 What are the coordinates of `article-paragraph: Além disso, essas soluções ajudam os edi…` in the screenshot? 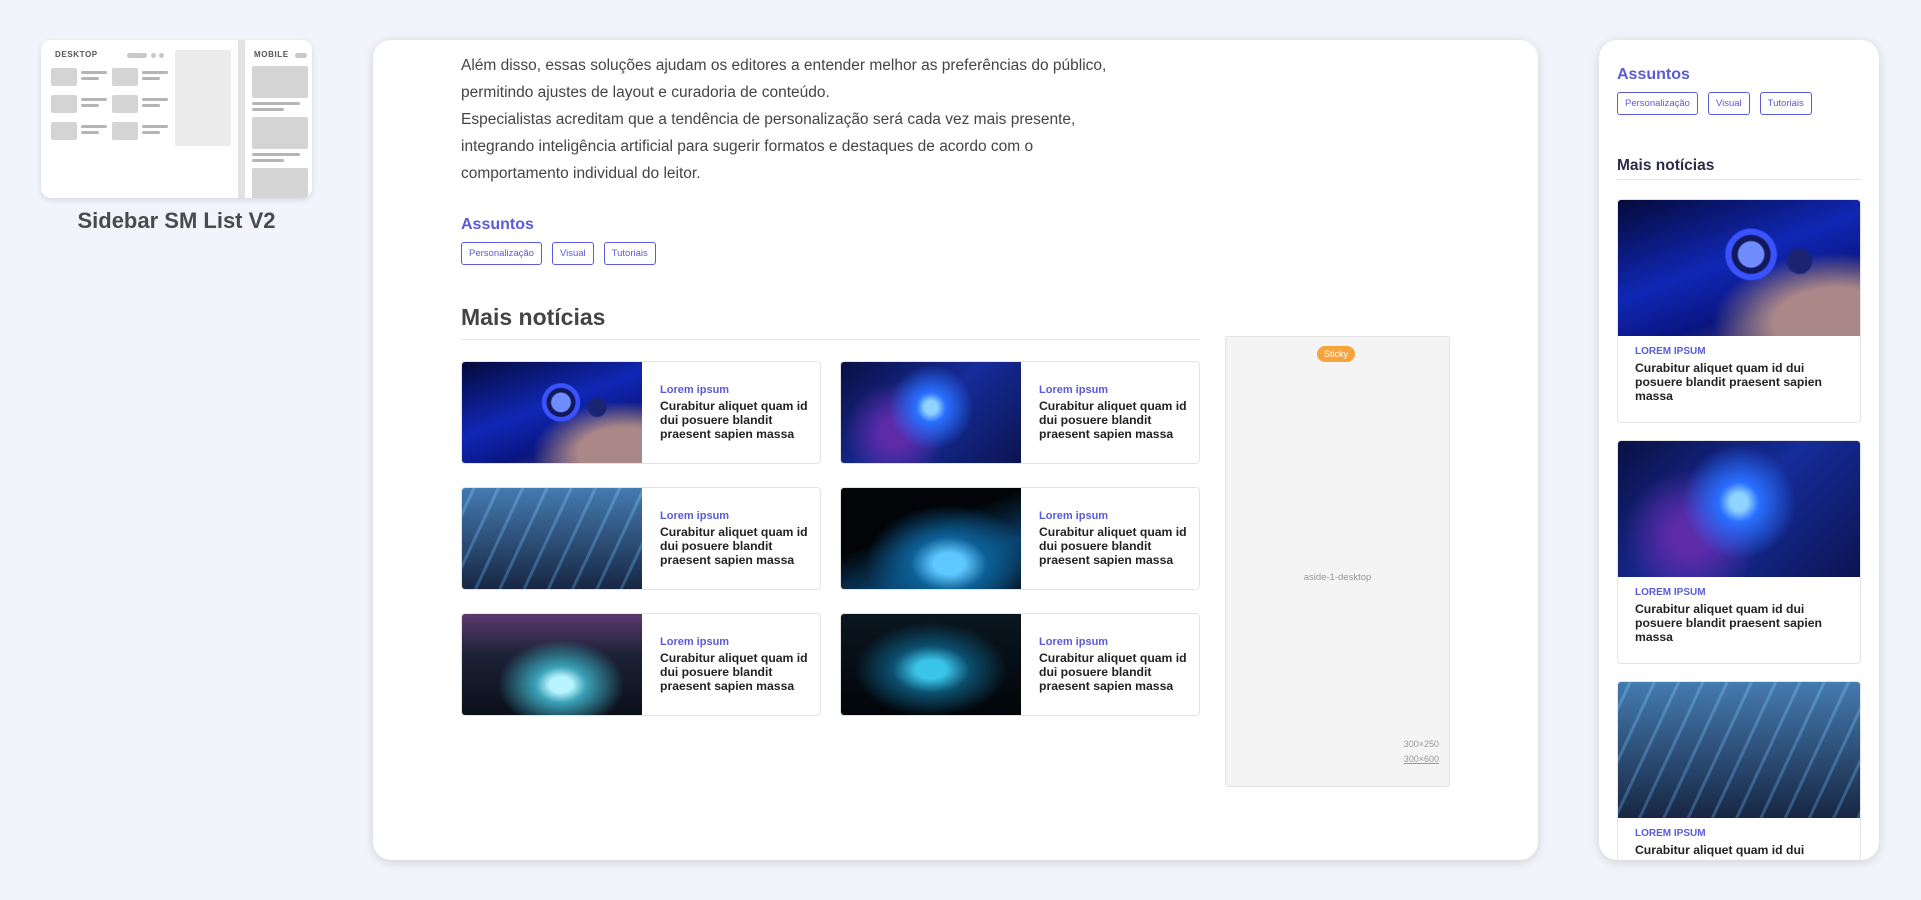 It's located at (784, 79).